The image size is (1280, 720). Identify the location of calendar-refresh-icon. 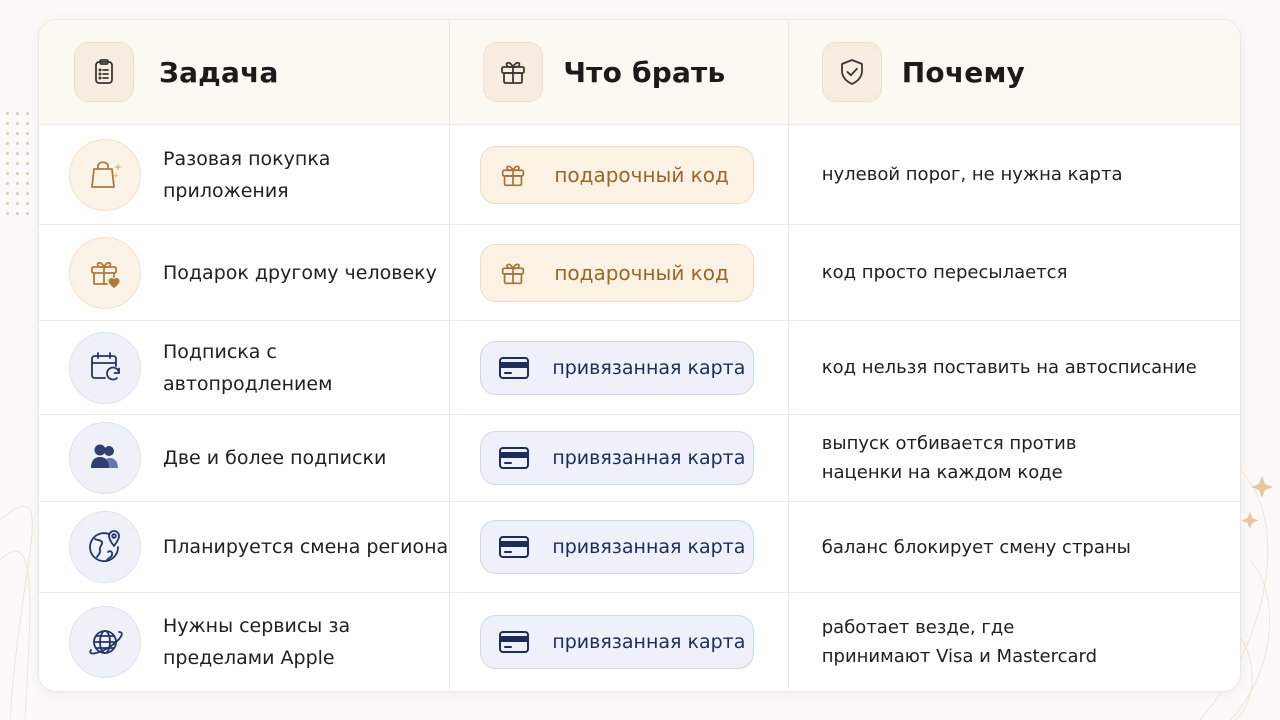
(105, 367).